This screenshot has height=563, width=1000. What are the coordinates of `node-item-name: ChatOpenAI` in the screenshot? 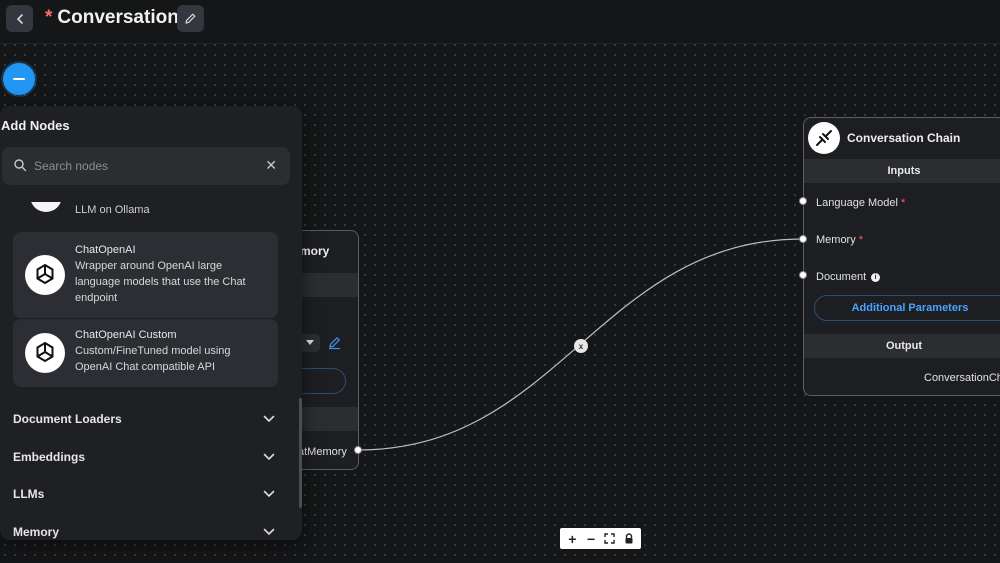 It's located at (105, 250).